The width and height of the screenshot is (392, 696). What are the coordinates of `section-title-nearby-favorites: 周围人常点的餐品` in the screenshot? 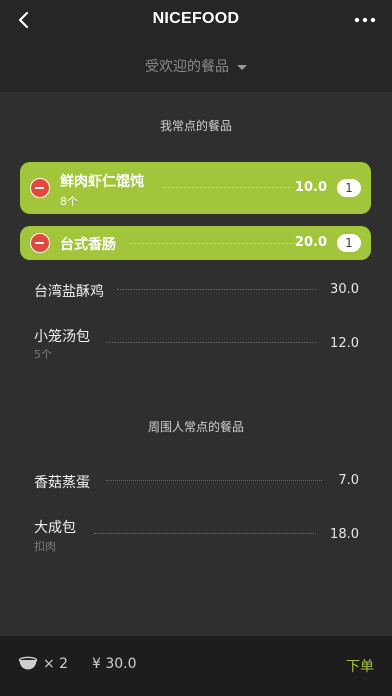 It's located at (195, 427).